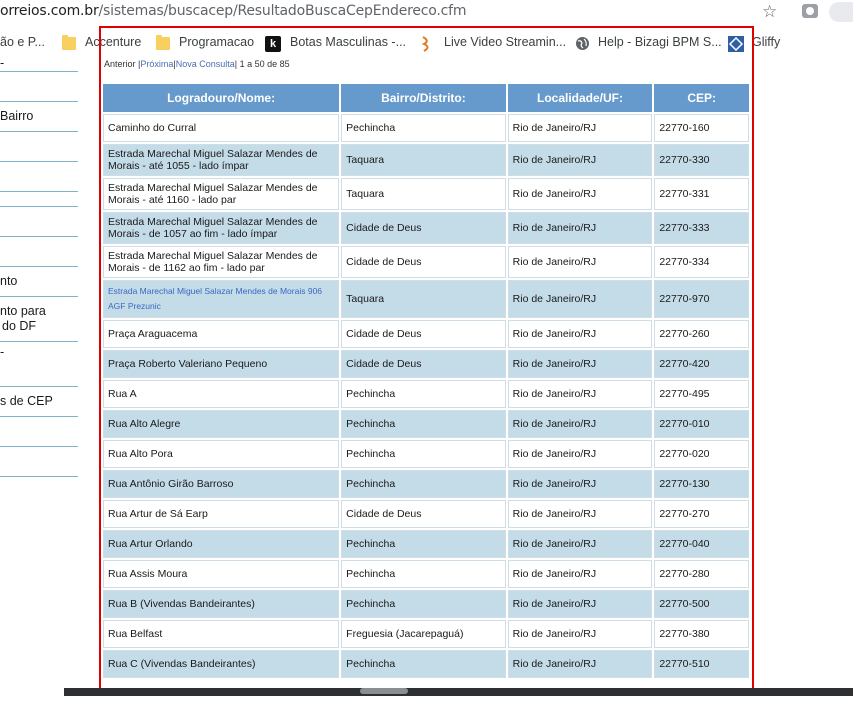 This screenshot has width=853, height=721. Describe the element at coordinates (701, 228) in the screenshot. I see `cell-cep: 22770-333` at that location.